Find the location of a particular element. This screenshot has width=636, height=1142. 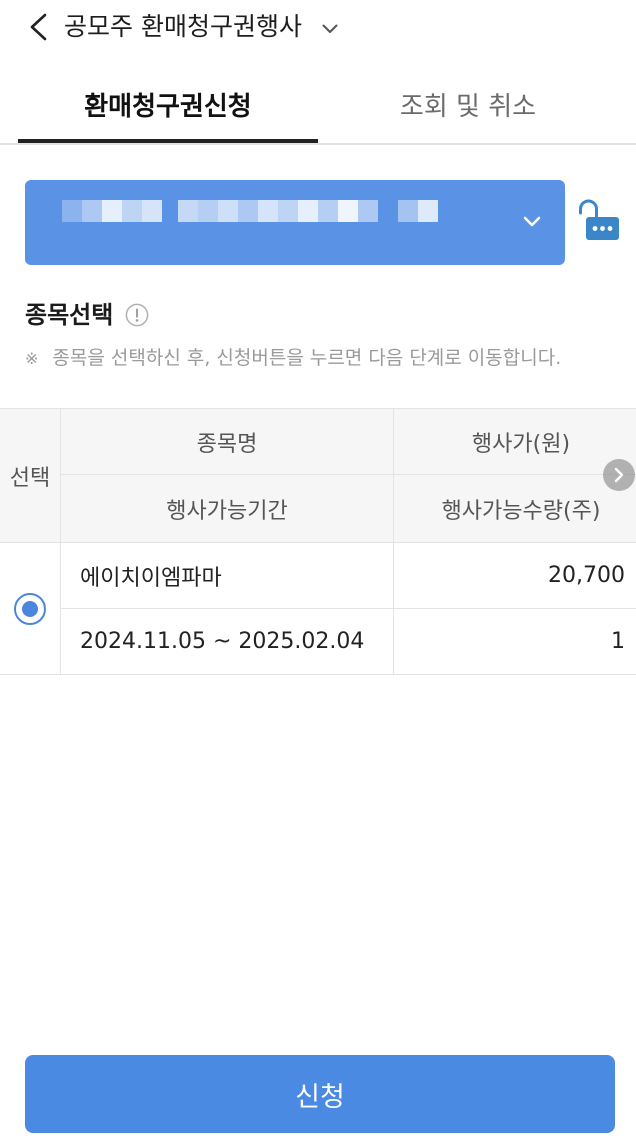

active-tab-indicator is located at coordinates (168, 141).